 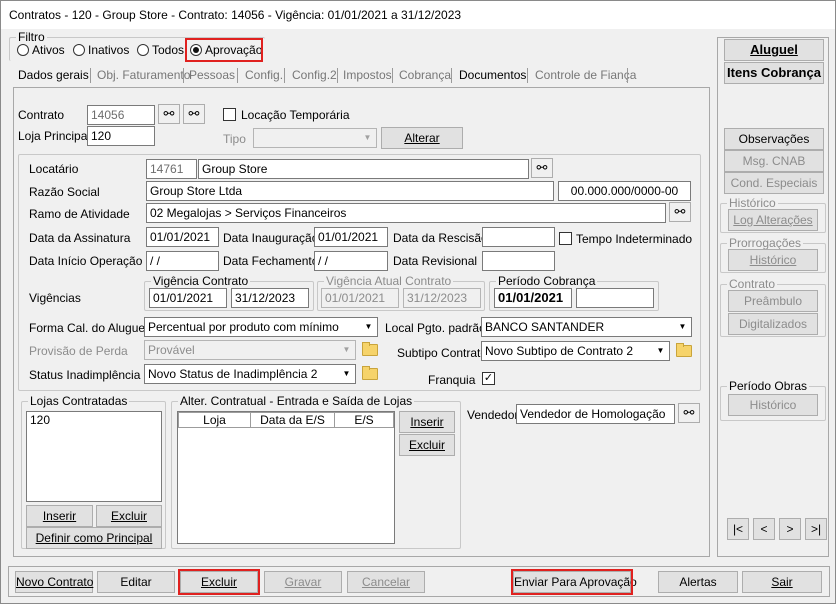 What do you see at coordinates (363, 169) in the screenshot?
I see `locatario-name-input: Group Store` at bounding box center [363, 169].